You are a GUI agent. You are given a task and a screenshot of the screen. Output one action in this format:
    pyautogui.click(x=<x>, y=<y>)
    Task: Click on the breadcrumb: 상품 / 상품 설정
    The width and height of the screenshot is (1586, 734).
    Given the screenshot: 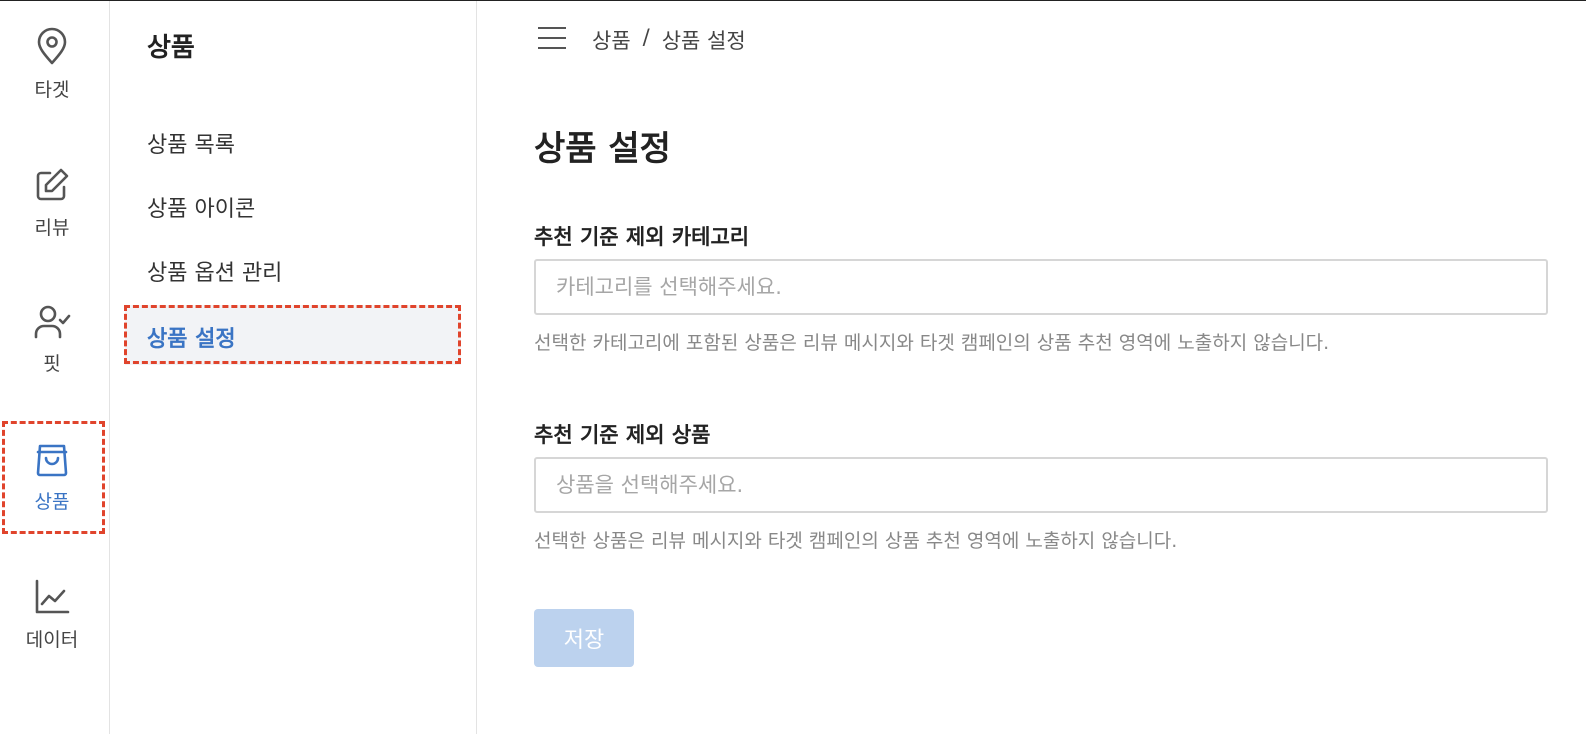 What is the action you would take?
    pyautogui.click(x=669, y=40)
    